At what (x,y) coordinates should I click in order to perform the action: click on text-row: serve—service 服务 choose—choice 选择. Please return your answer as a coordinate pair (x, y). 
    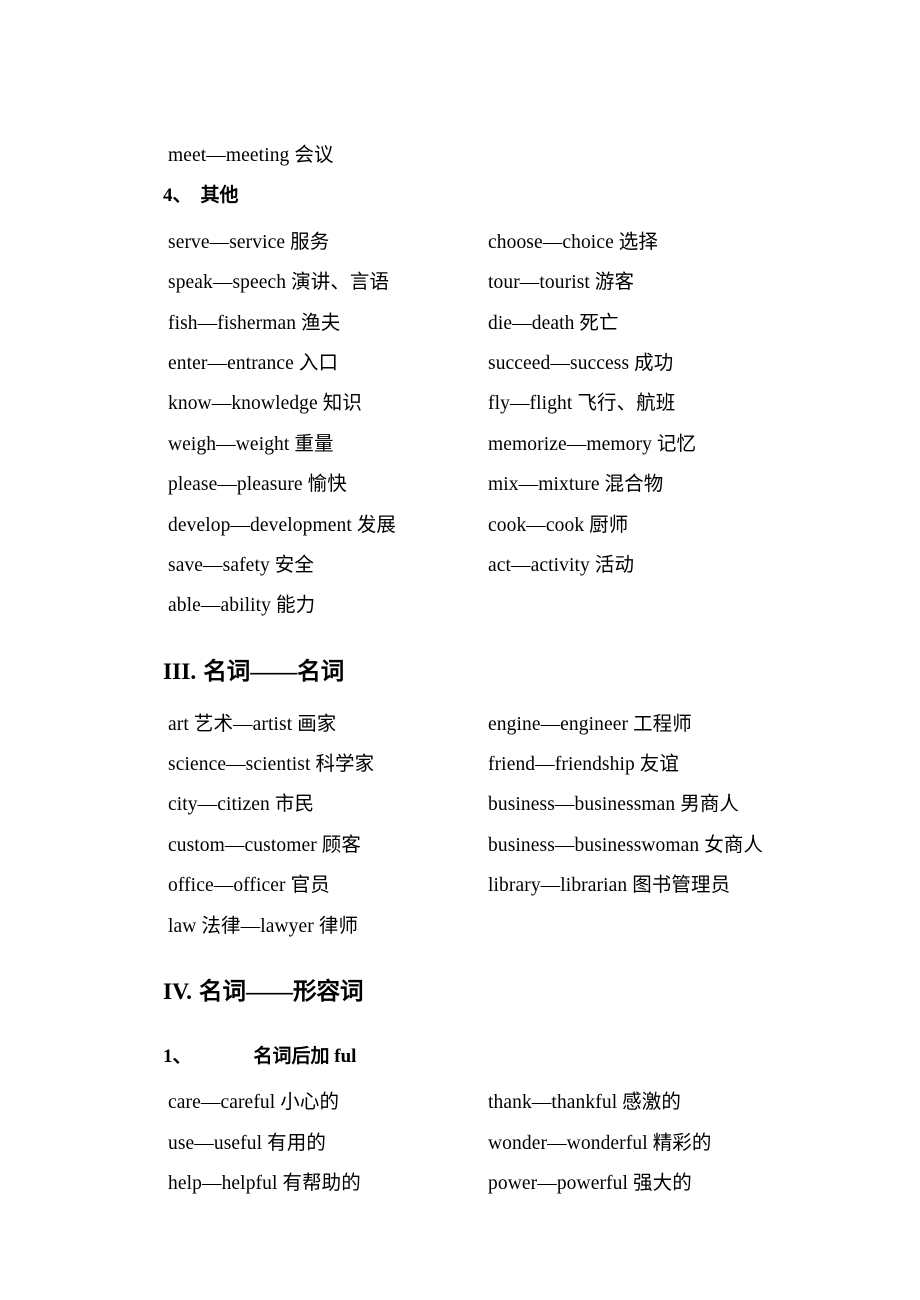
    Looking at the image, I should click on (513, 243).